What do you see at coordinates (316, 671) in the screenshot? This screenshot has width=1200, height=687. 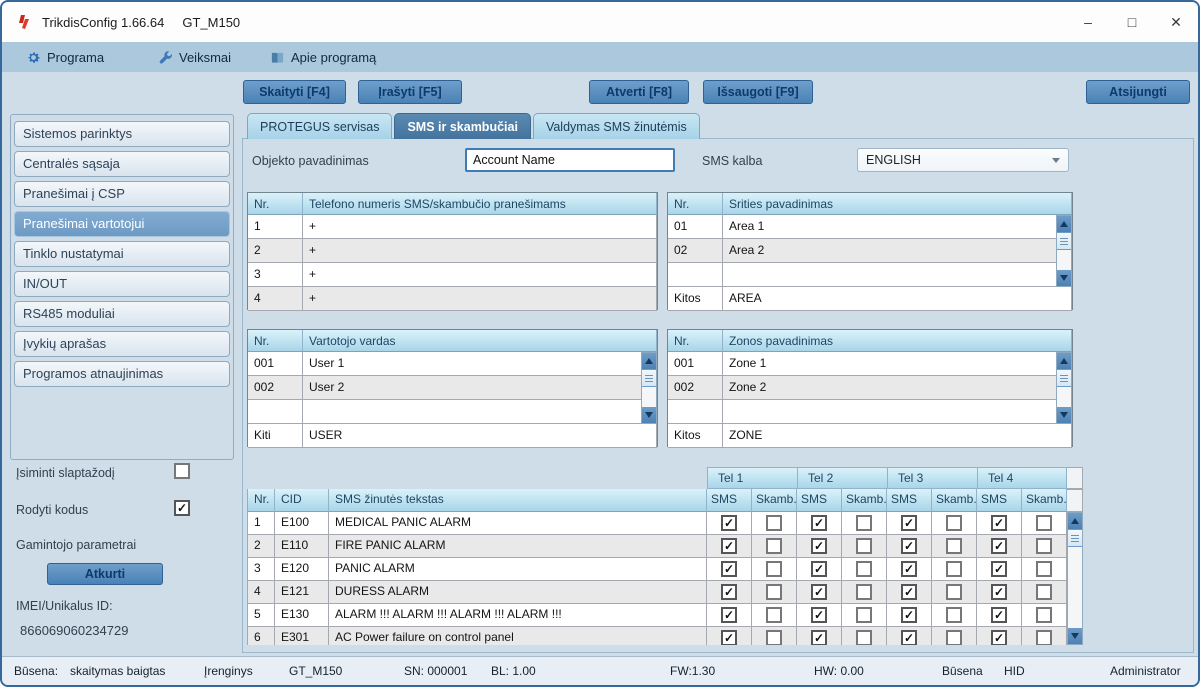 I see `status-item-gt-m150: GT_M150` at bounding box center [316, 671].